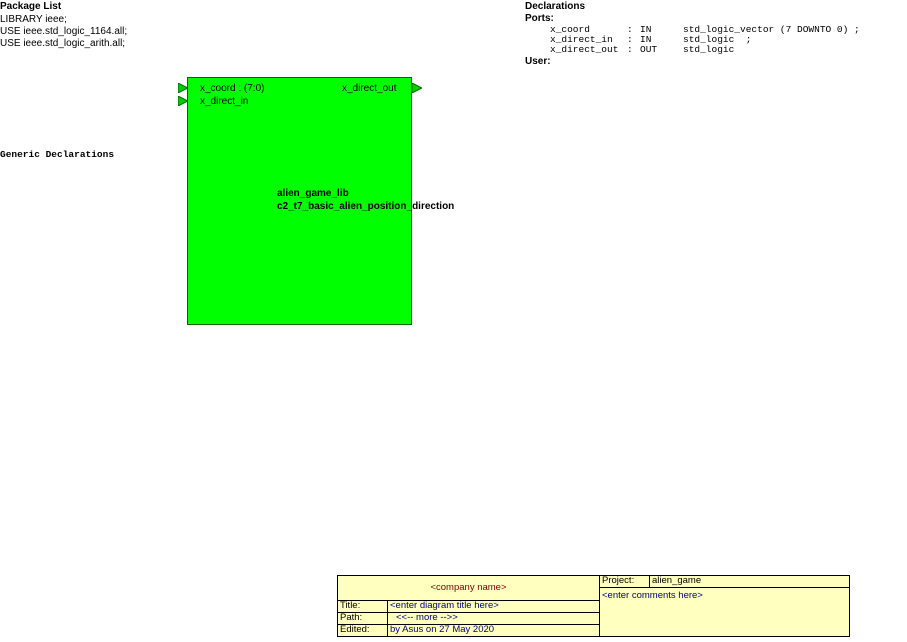 This screenshot has height=642, width=907. I want to click on edited-label: Edited:, so click(362, 630).